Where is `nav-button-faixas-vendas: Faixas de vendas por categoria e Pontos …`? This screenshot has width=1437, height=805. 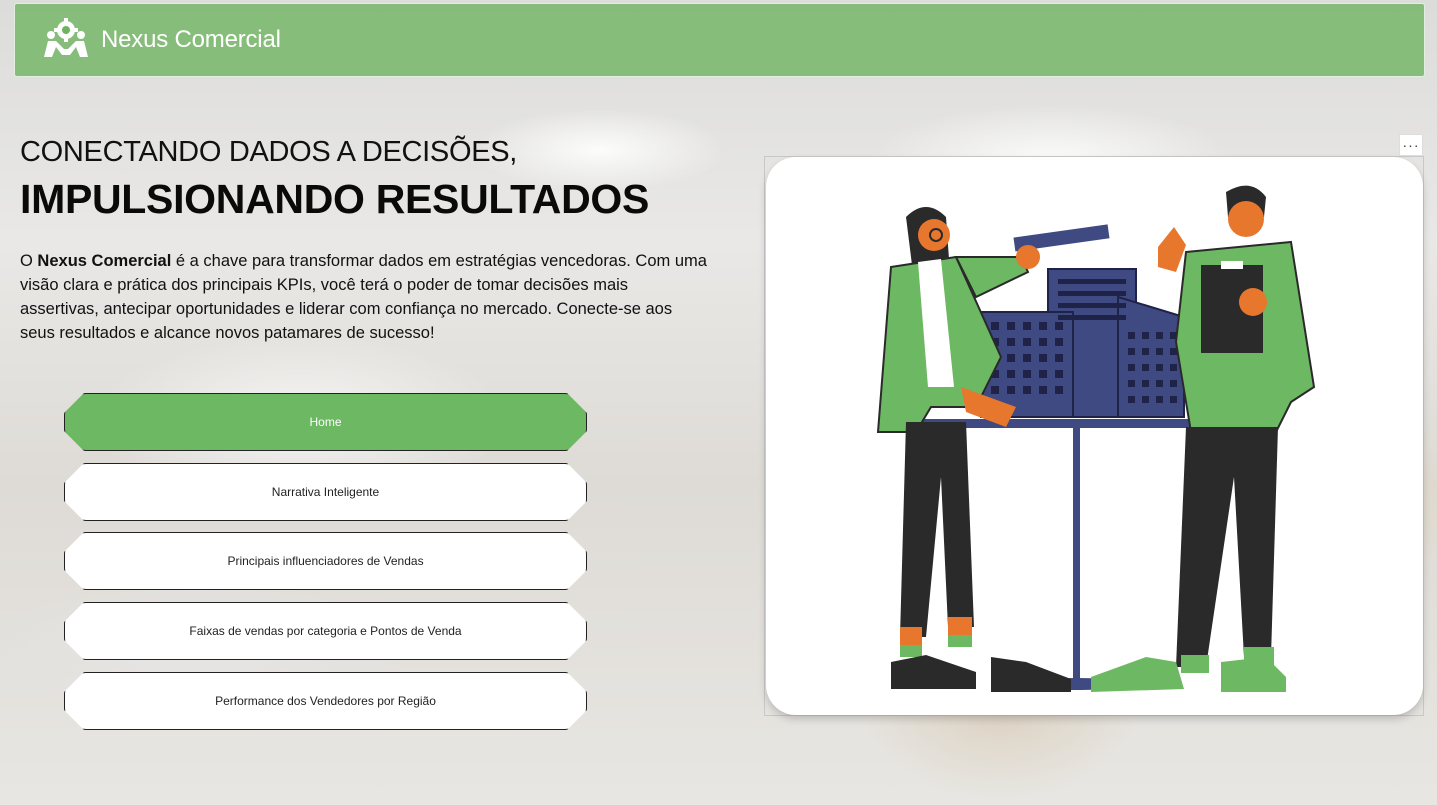 nav-button-faixas-vendas: Faixas de vendas por categoria e Pontos … is located at coordinates (325, 631).